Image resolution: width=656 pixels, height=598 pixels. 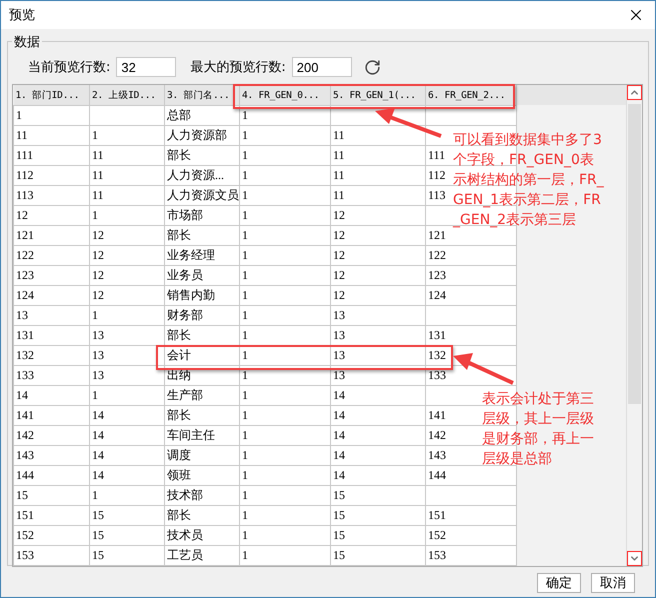 I want to click on table-cell: 会计, so click(x=179, y=355).